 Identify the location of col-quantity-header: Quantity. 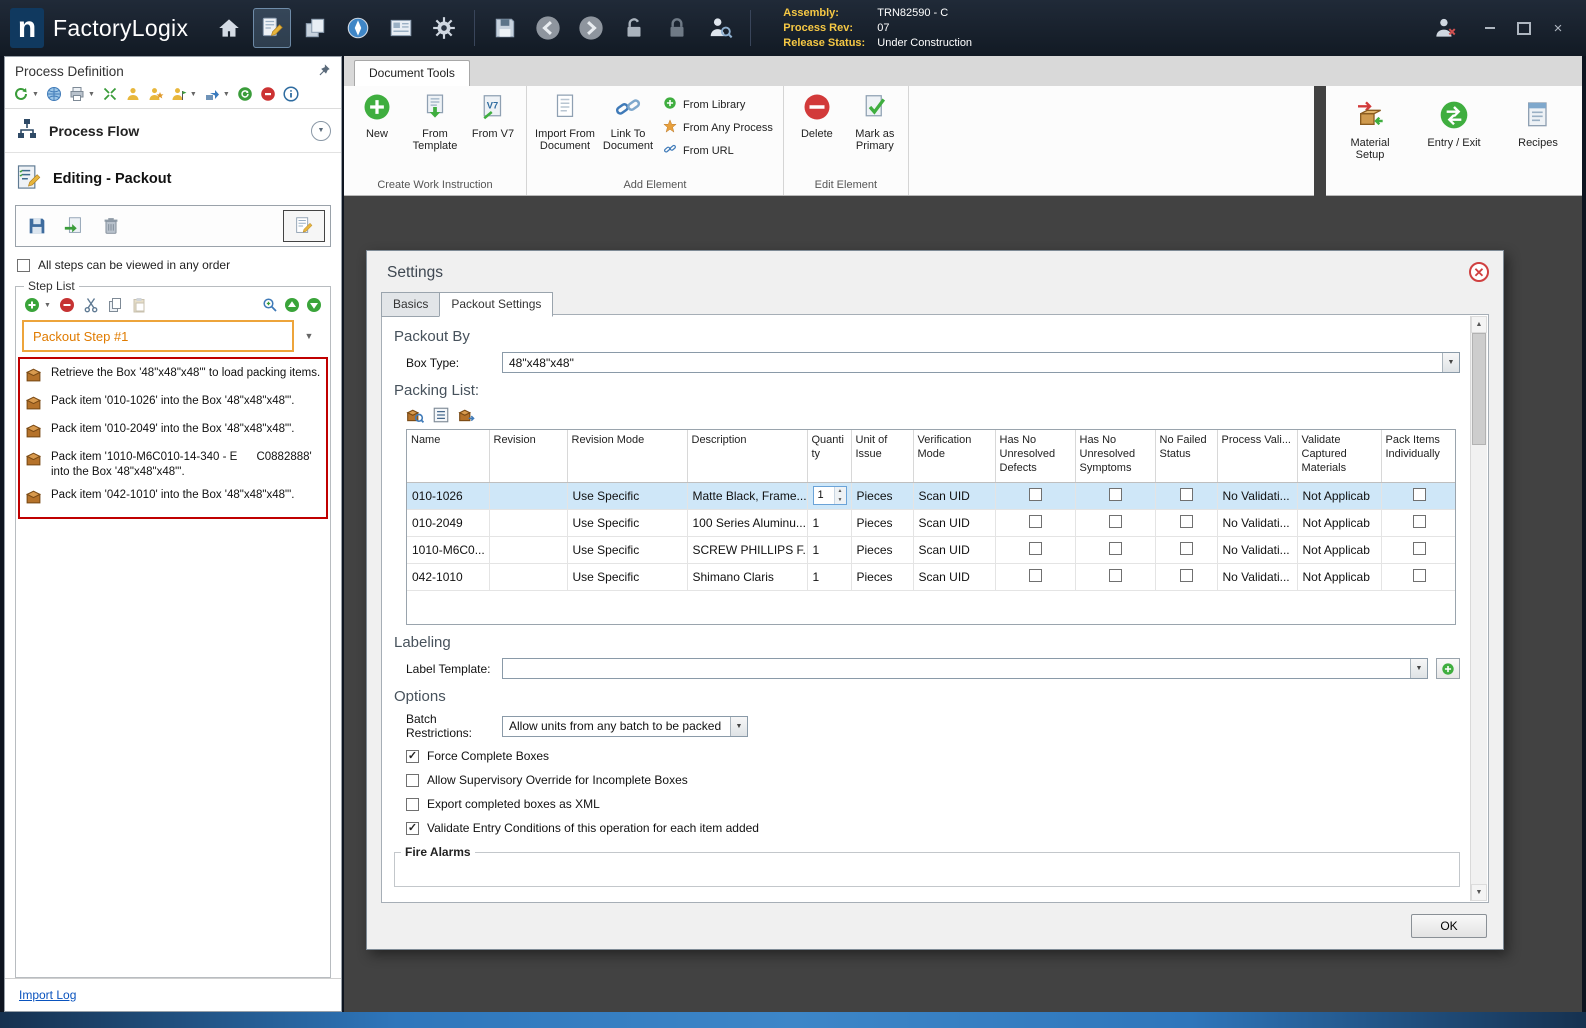
(829, 456).